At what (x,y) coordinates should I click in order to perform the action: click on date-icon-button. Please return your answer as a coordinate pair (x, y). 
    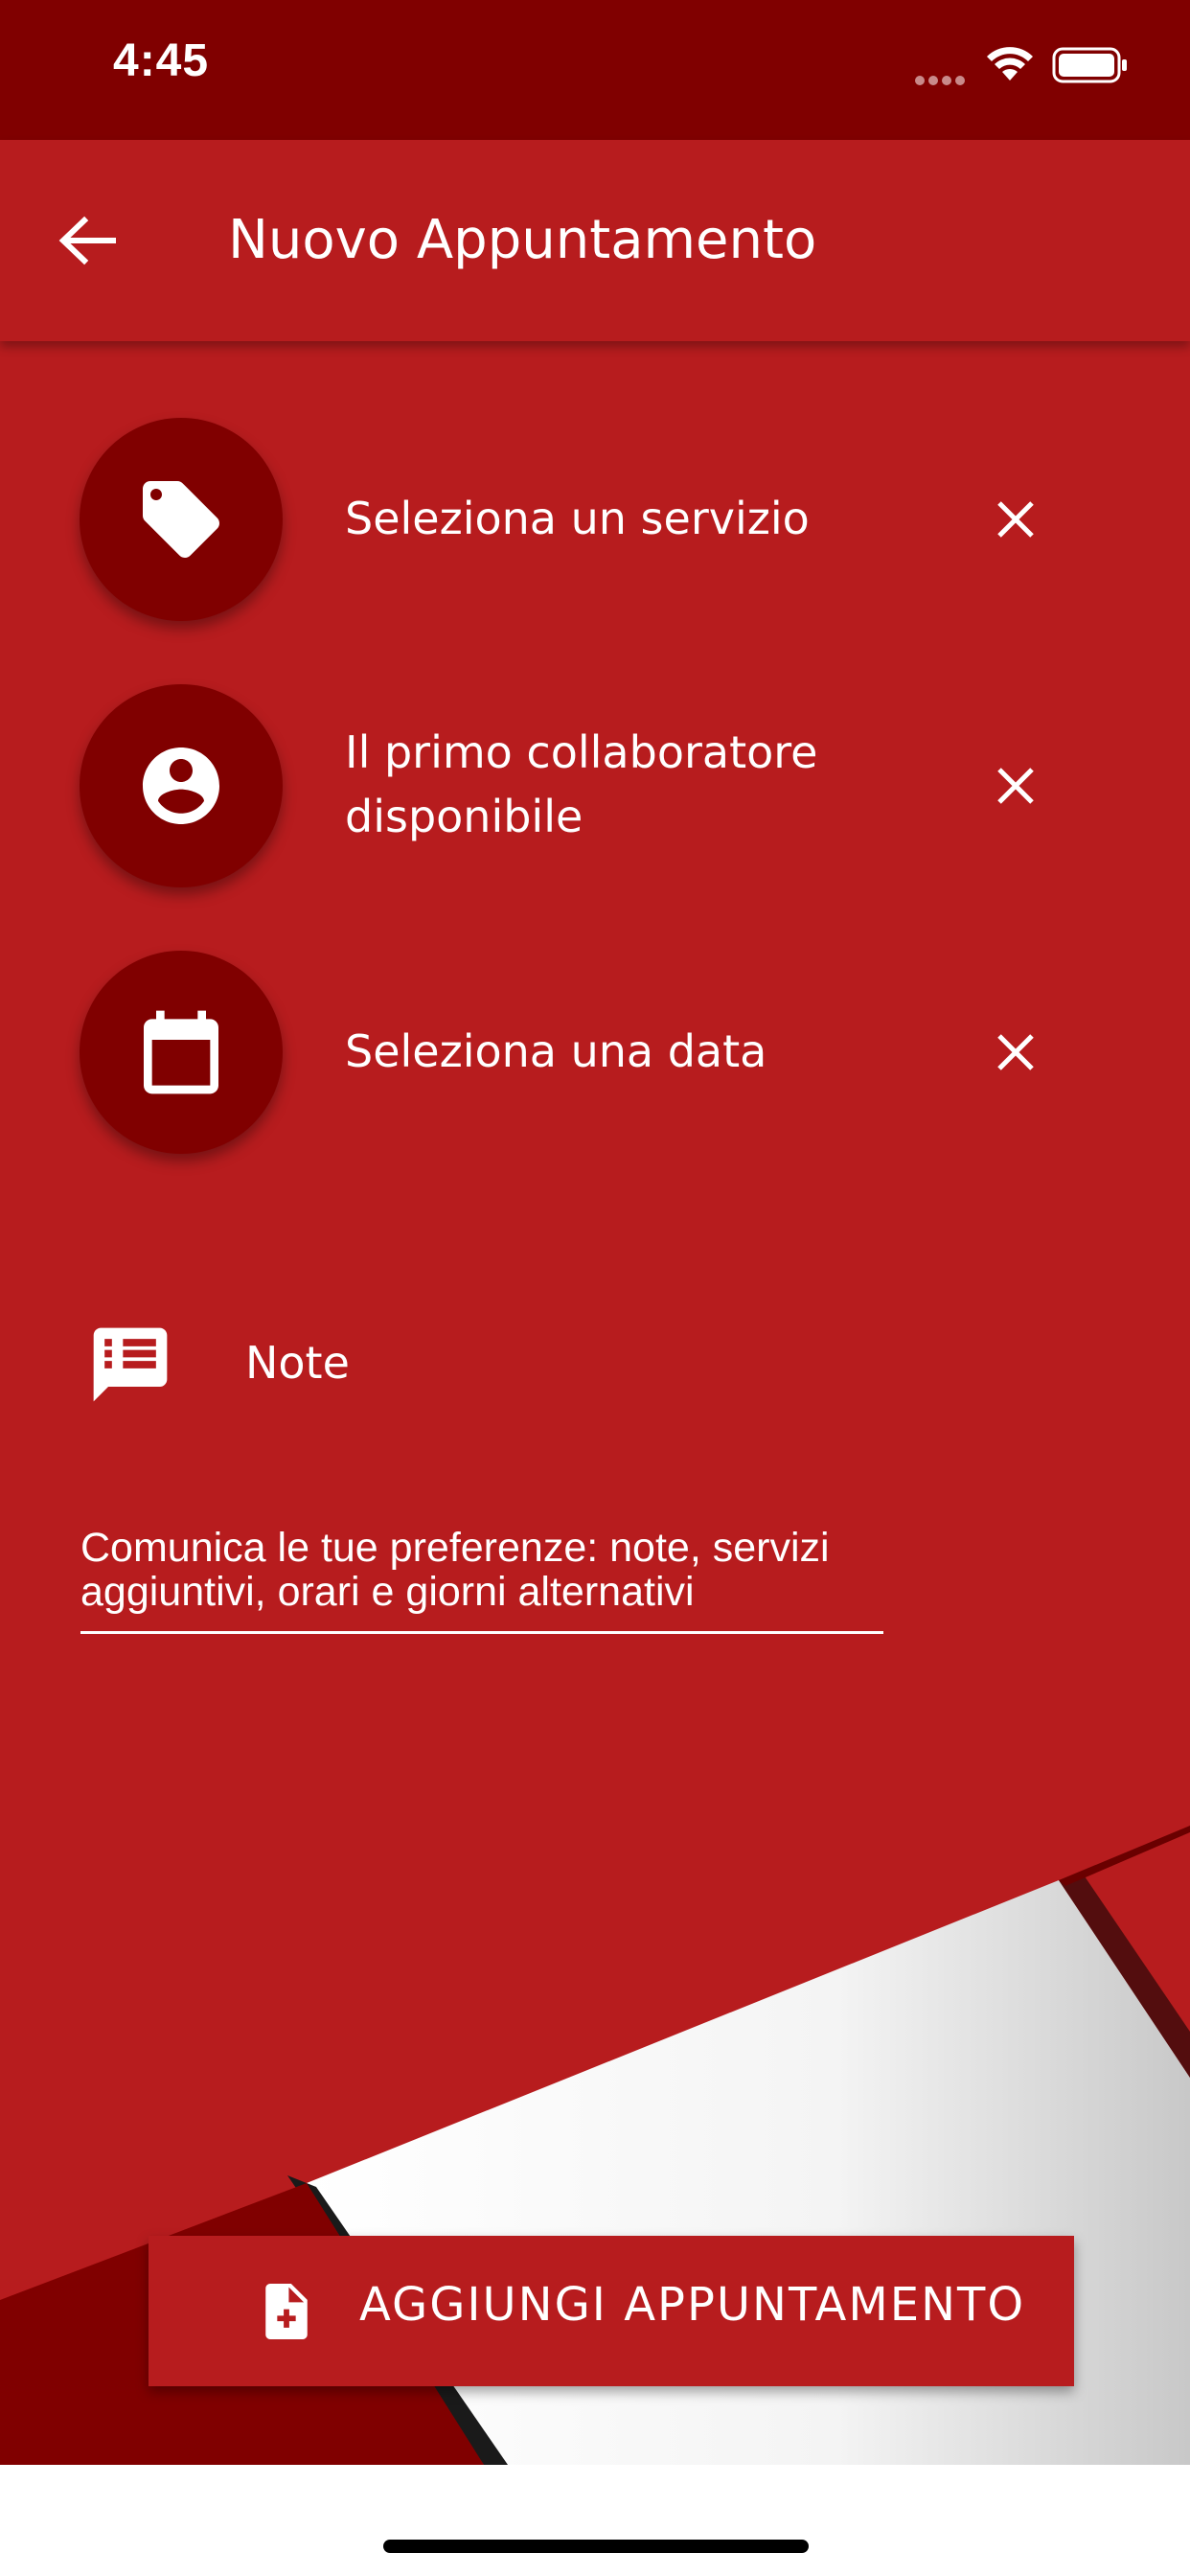
    Looking at the image, I should click on (182, 1052).